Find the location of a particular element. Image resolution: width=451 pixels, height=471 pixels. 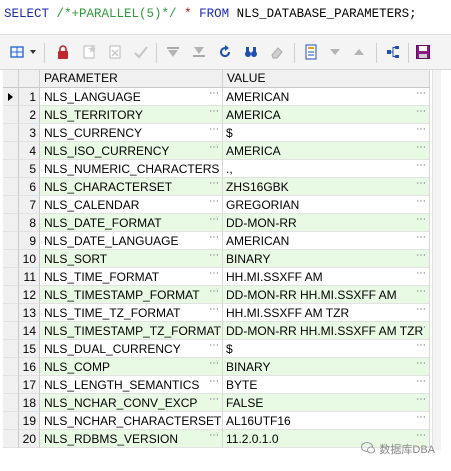

cell-parameter: NLS_ISO_CURRENCY ⋯ is located at coordinates (131, 151).